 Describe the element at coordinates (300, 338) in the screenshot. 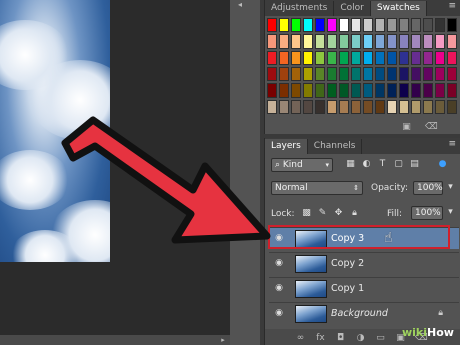

I see `link-icon: ∞` at that location.